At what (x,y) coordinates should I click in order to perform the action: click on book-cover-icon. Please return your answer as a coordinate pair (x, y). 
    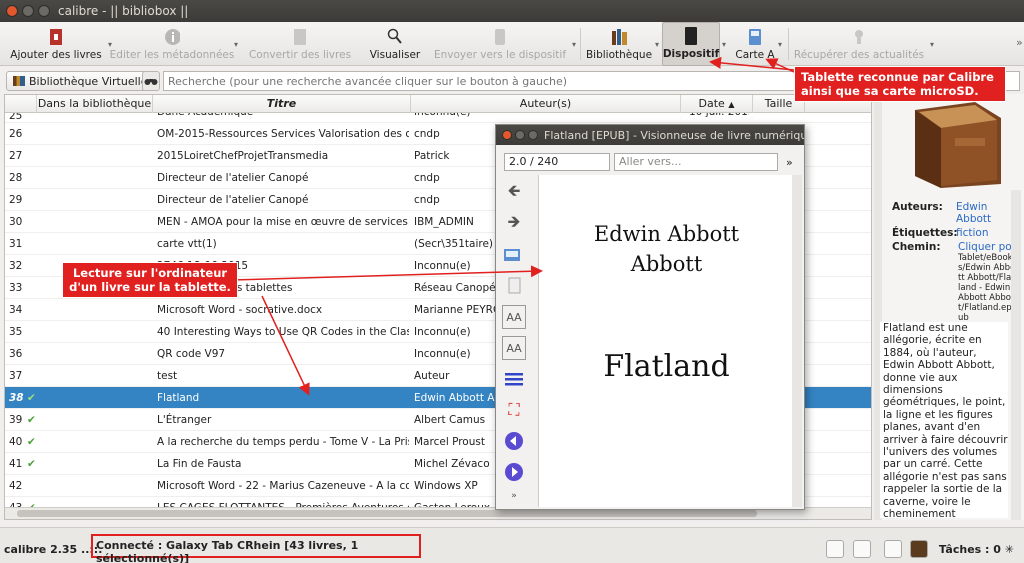
    Looking at the image, I should click on (958, 145).